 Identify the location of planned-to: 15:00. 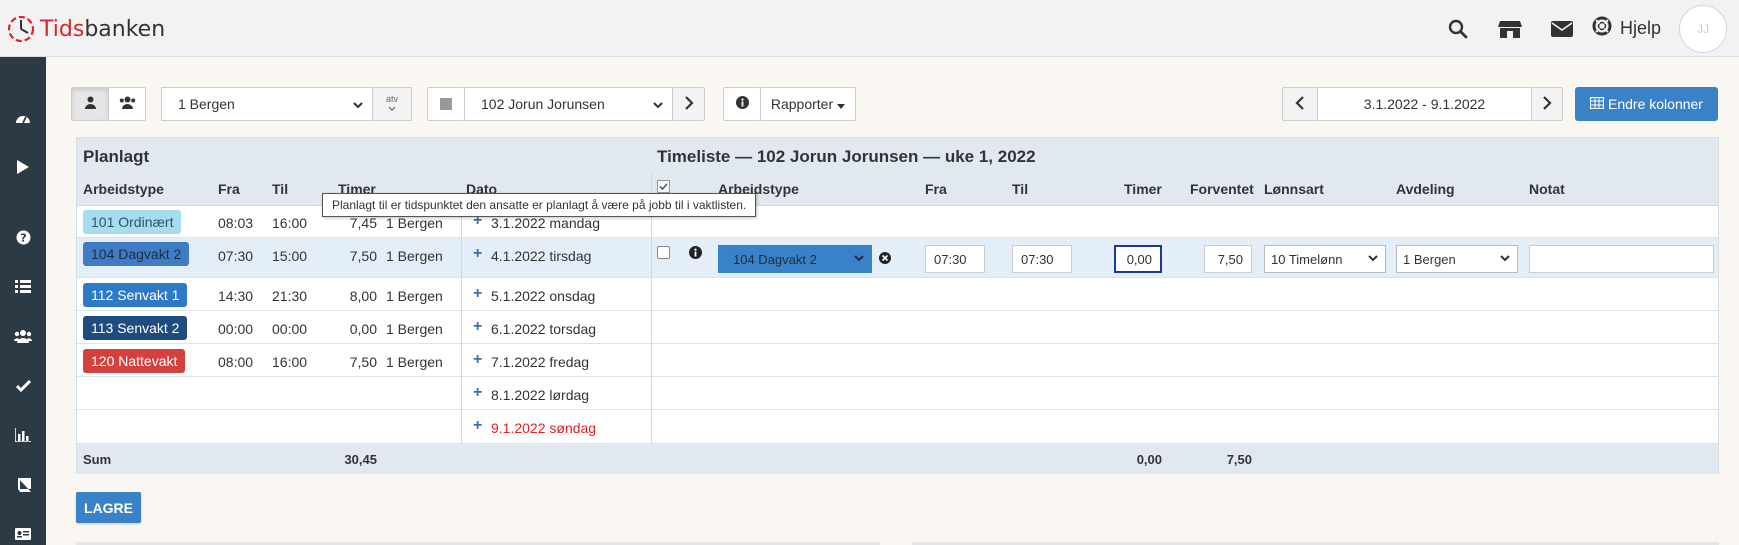
(290, 256).